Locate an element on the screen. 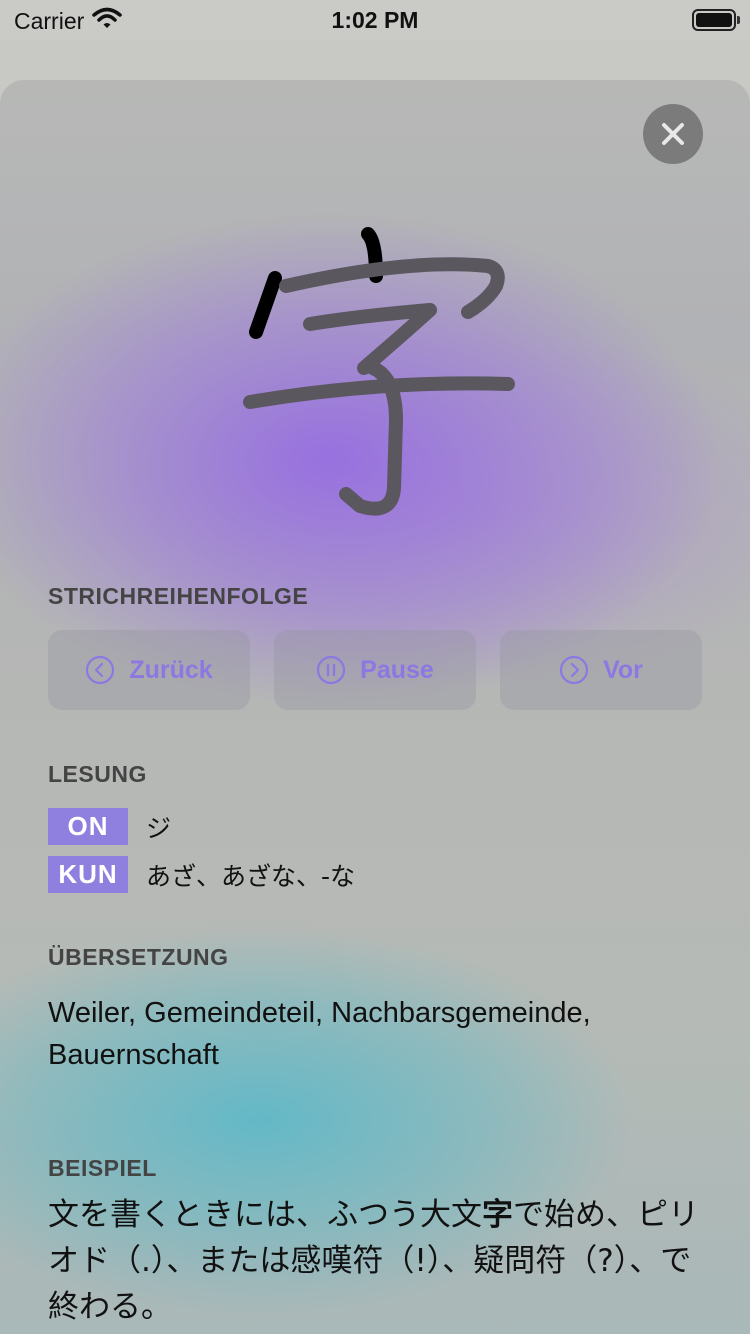 Image resolution: width=750 pixels, height=1334 pixels. kun-reading-row: KUN あざ、あざな、-な is located at coordinates (201, 874).